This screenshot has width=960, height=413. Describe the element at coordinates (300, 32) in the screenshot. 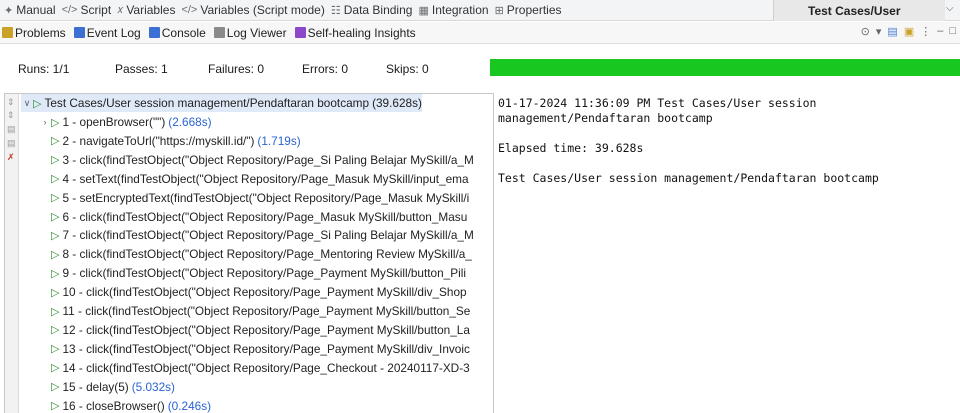

I see `self-healing-icon` at that location.